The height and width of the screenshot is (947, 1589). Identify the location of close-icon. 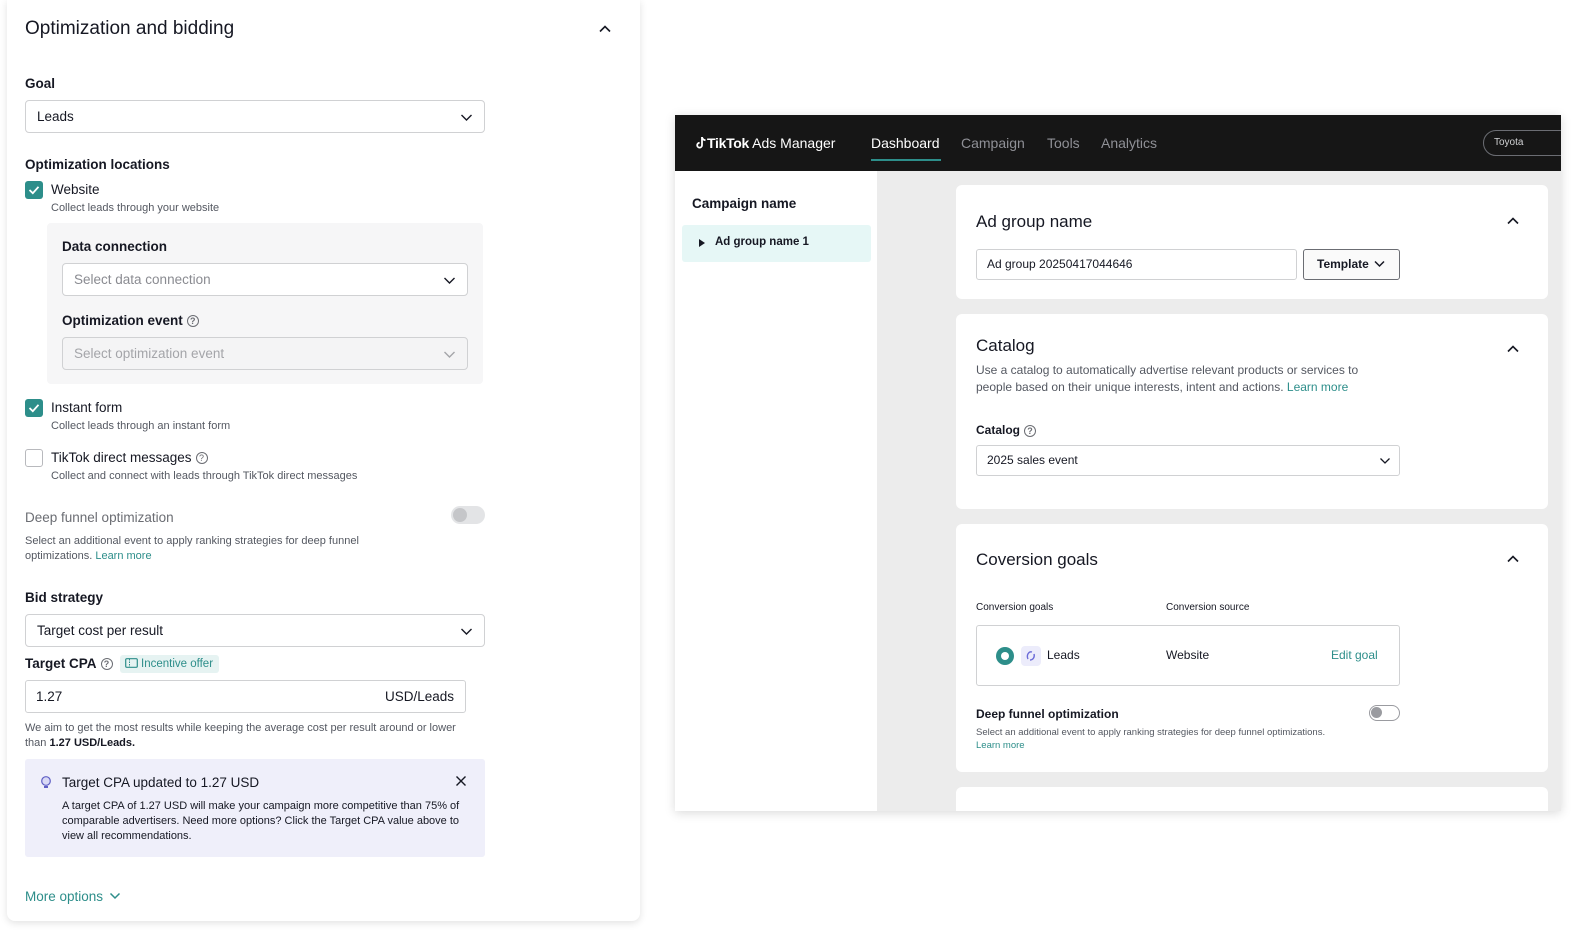
(461, 781).